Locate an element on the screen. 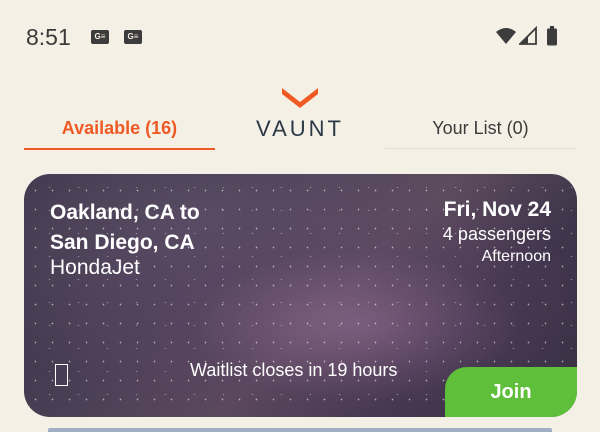  vaunt-logo: VAUNT is located at coordinates (300, 113).